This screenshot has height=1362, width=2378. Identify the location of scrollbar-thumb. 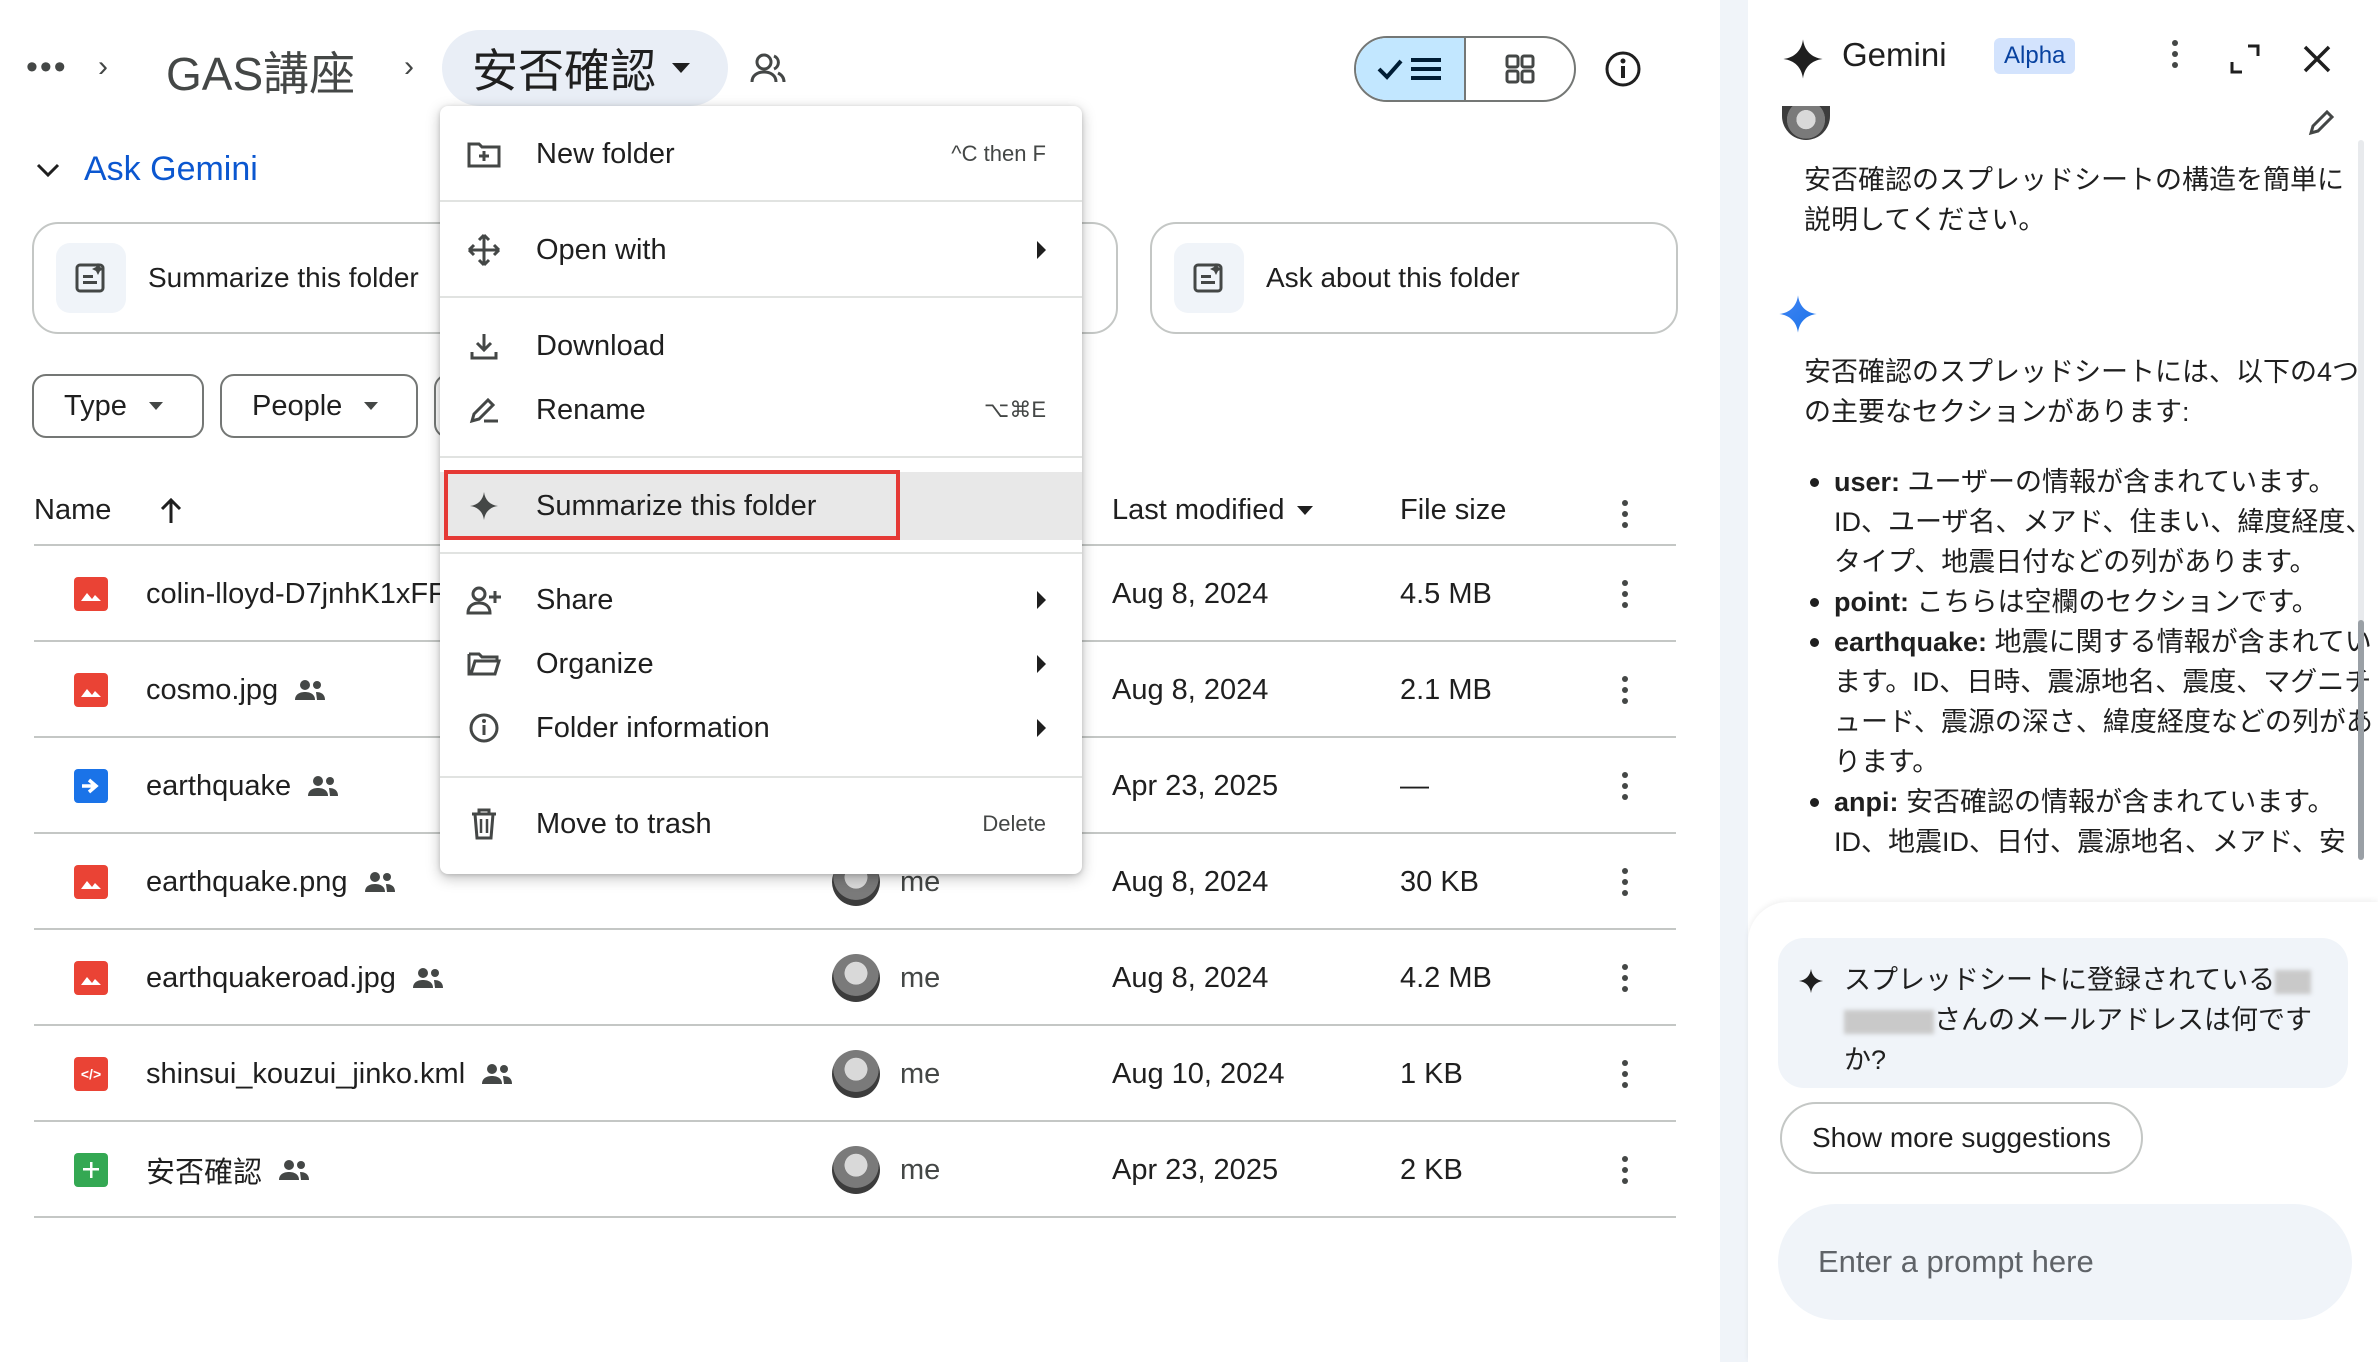
(2361, 740).